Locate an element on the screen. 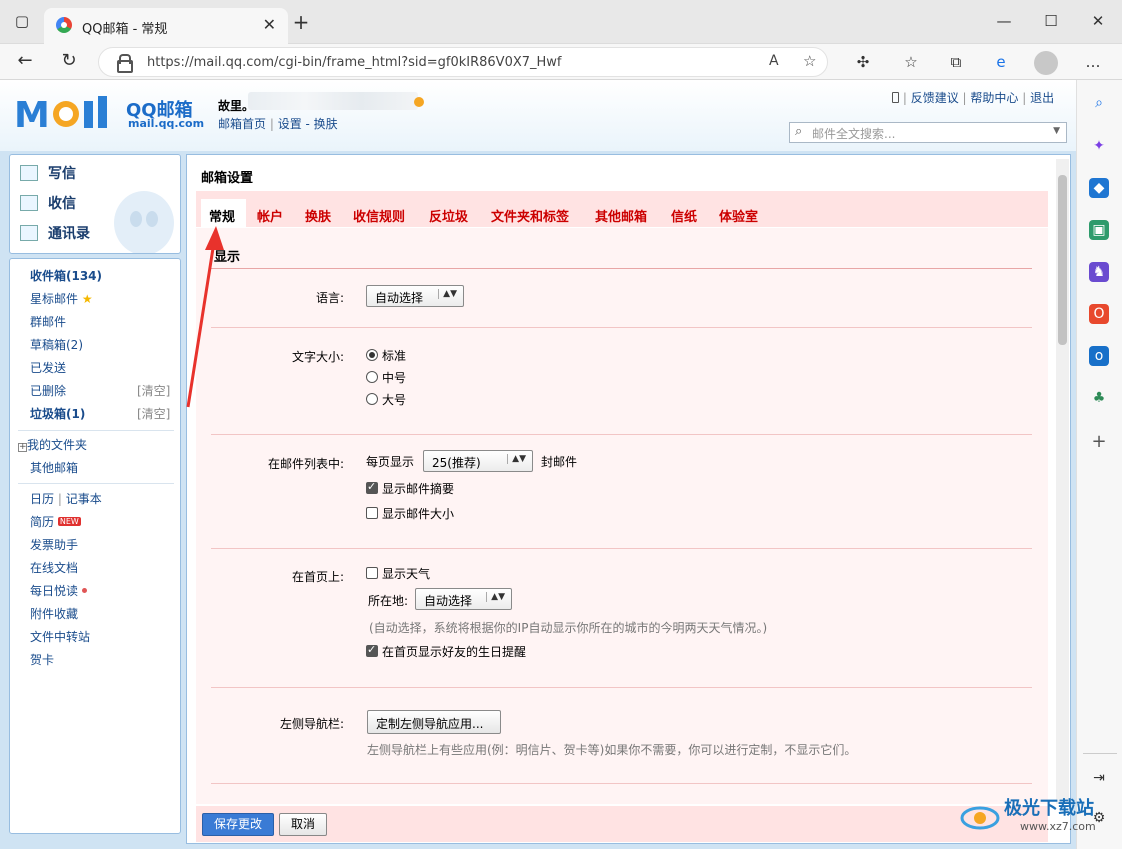 The image size is (1122, 849). app-daily-reading: 每日悦读 is located at coordinates (58, 590).